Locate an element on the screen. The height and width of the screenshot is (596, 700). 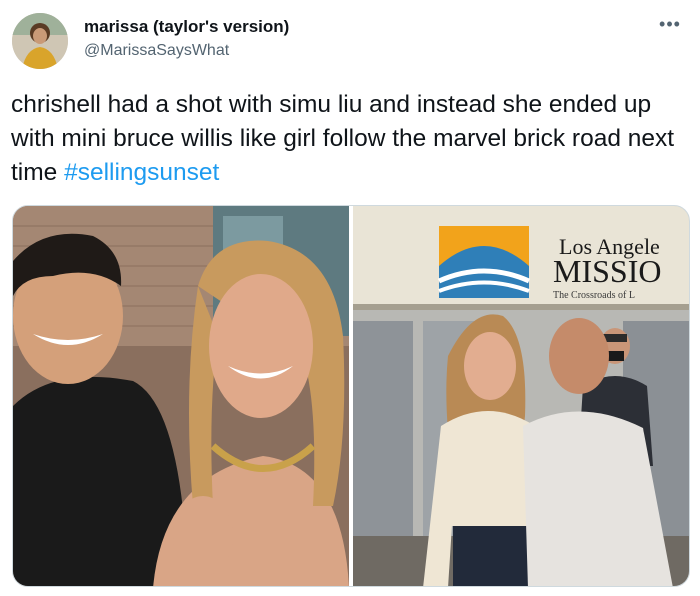
sign-line-2: MISSIO is located at coordinates (607, 271).